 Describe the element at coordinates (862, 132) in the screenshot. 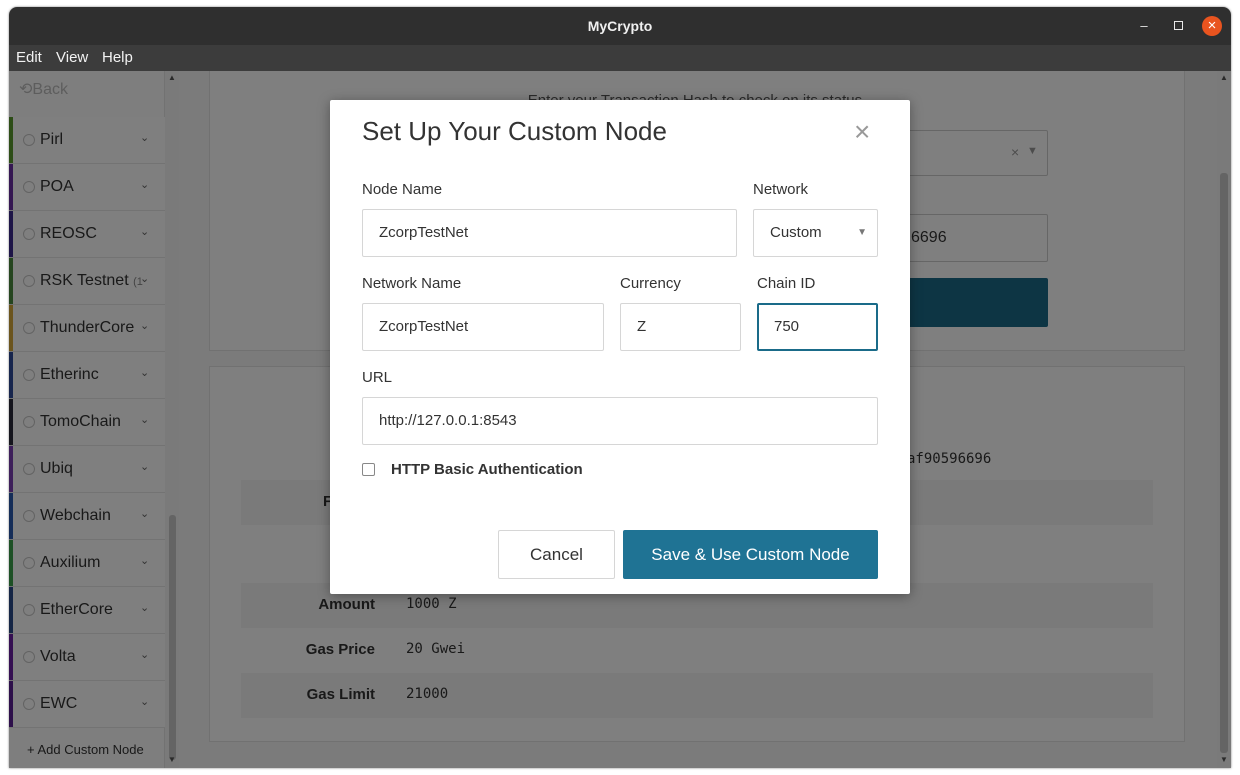

I see `close-icon: ×` at that location.